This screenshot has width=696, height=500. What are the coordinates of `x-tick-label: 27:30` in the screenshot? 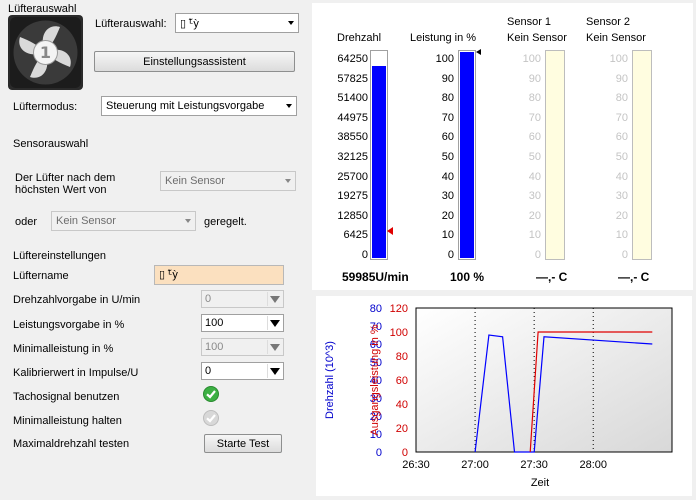 It's located at (534, 465).